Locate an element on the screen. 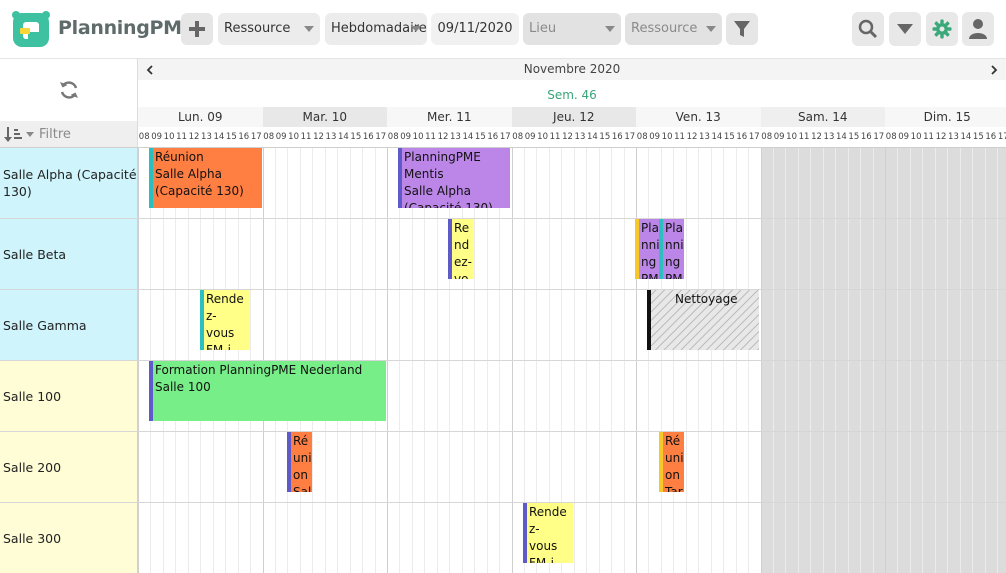 Image resolution: width=1006 pixels, height=573 pixels. resource-select: Ressource is located at coordinates (673, 29).